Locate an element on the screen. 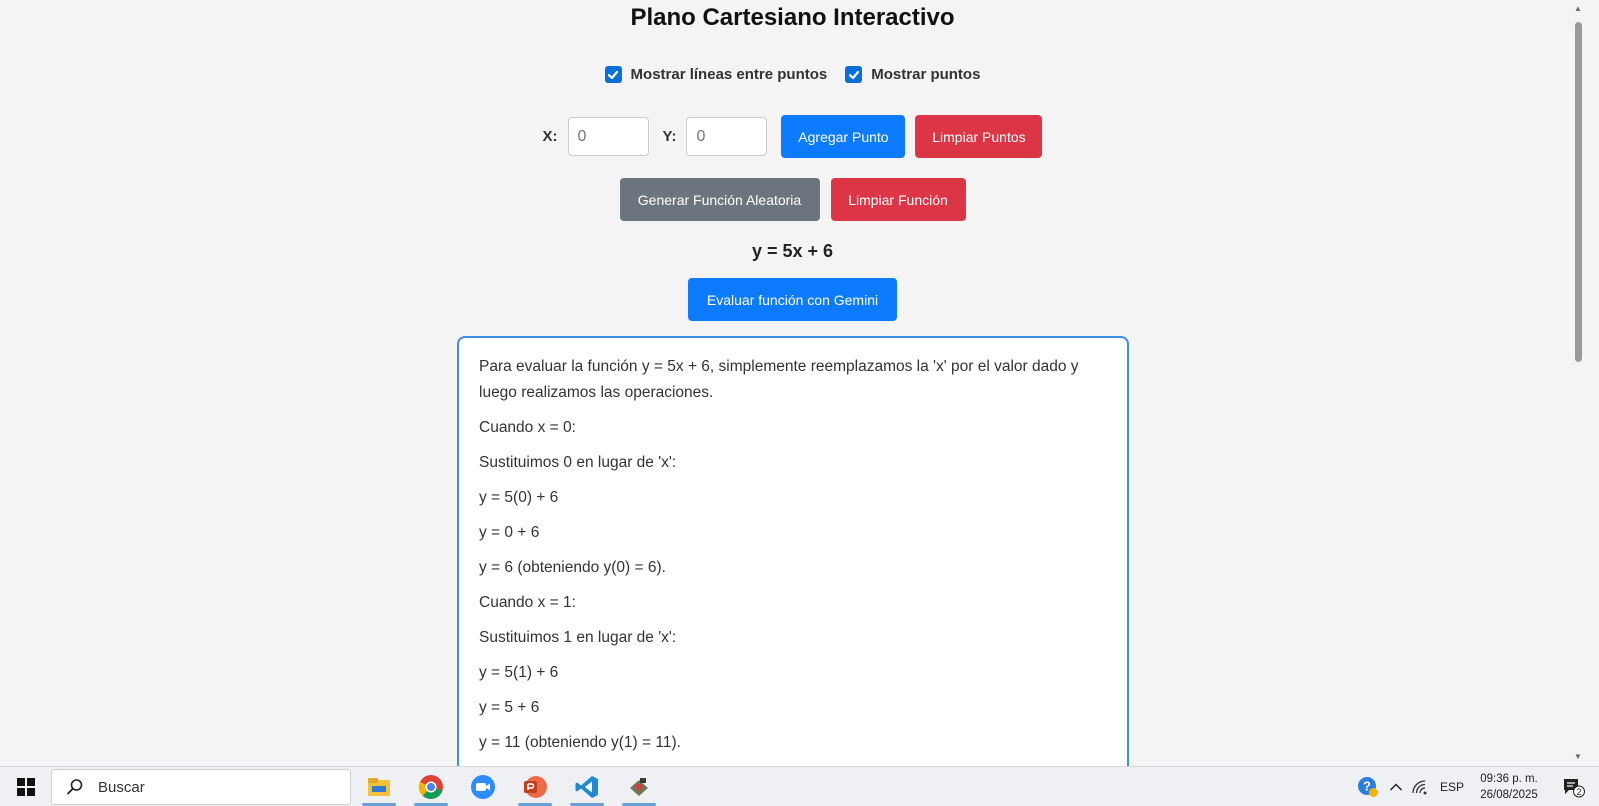 The image size is (1599, 806). page-title: Plano Cartesiano Interactivo is located at coordinates (792, 17).